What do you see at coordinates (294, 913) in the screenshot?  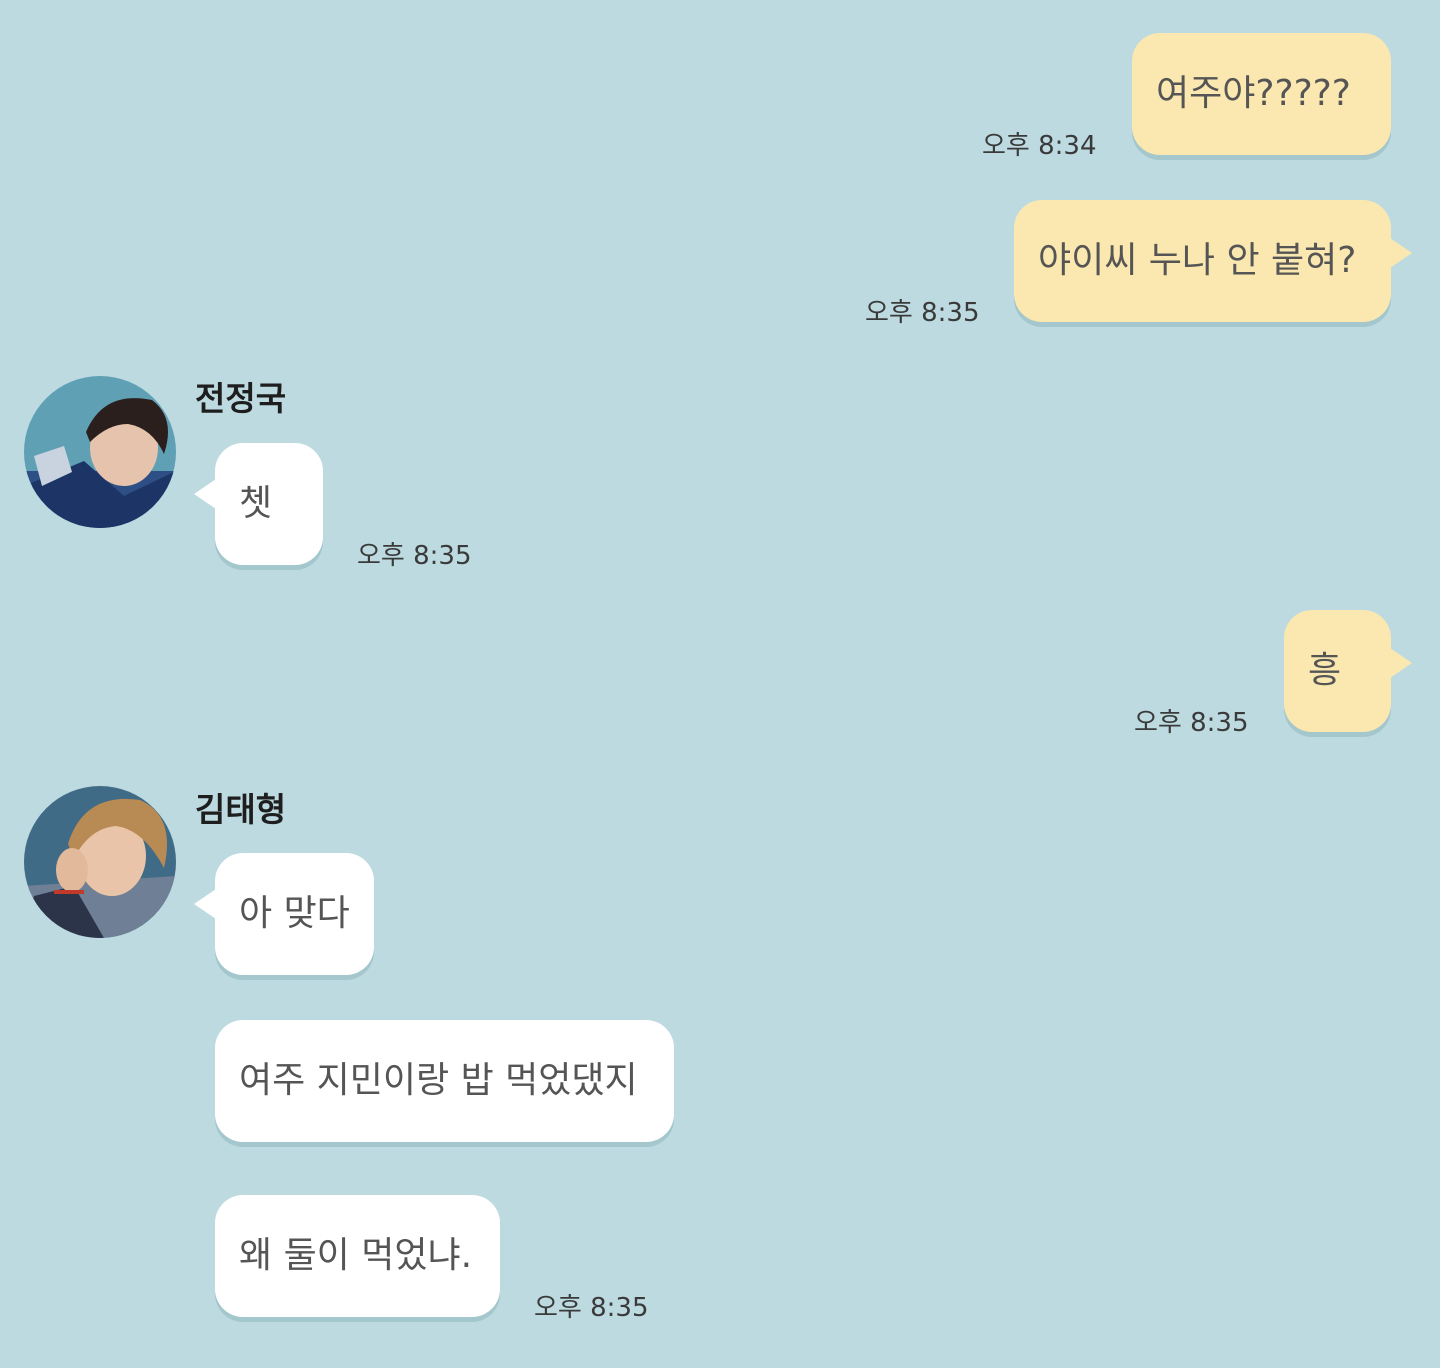 I see `message-text: 아 맞다` at bounding box center [294, 913].